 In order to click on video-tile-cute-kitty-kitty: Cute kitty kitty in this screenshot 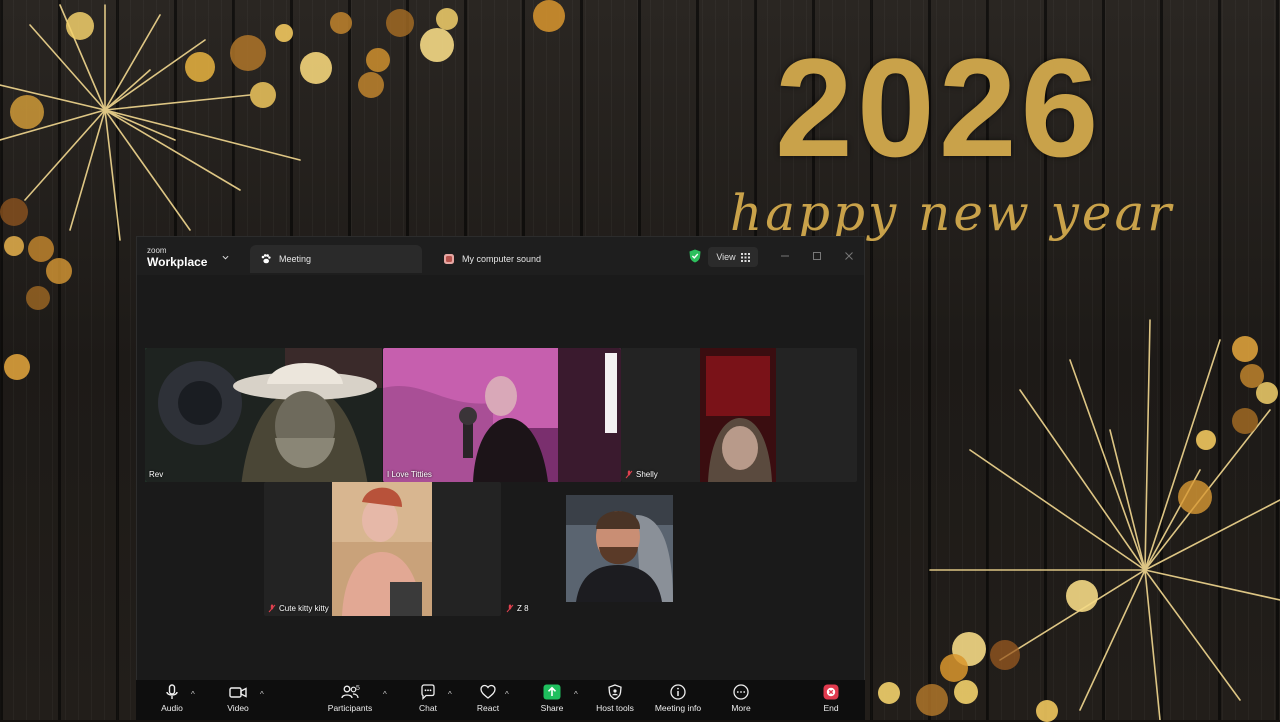, I will do `click(382, 549)`.